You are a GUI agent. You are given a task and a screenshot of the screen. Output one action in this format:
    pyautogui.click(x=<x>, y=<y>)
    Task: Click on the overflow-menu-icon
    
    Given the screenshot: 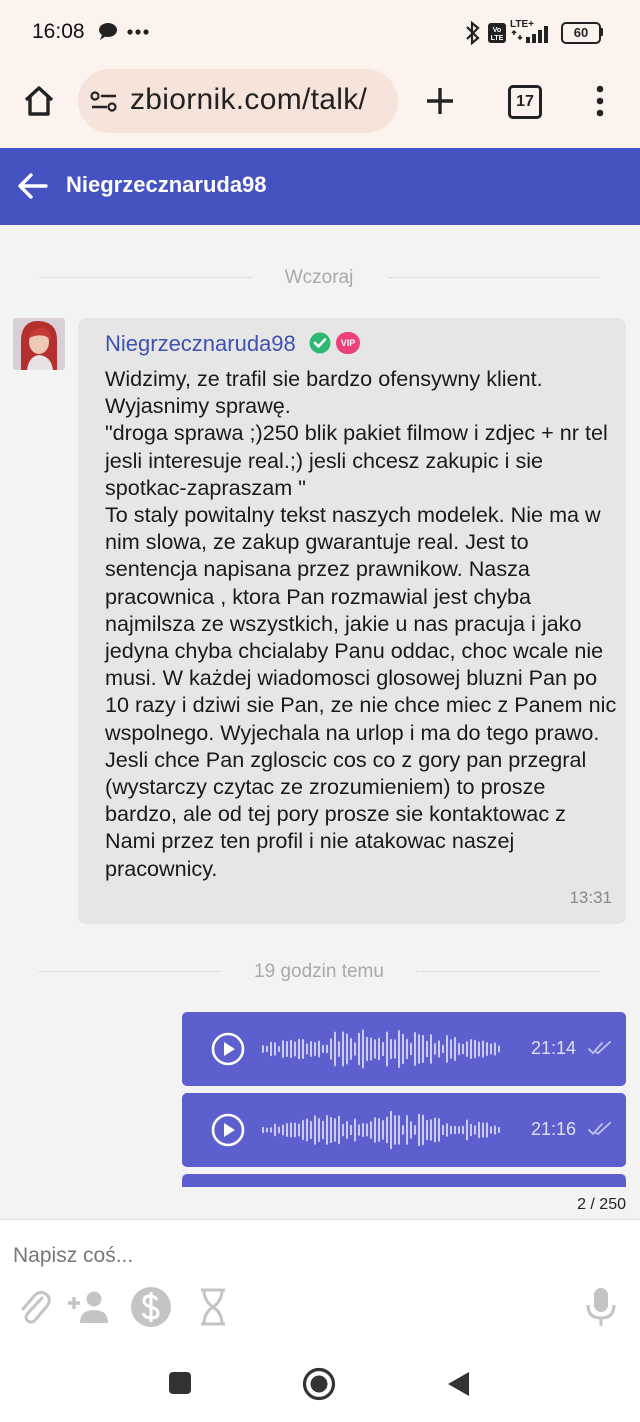 What is the action you would take?
    pyautogui.click(x=600, y=101)
    